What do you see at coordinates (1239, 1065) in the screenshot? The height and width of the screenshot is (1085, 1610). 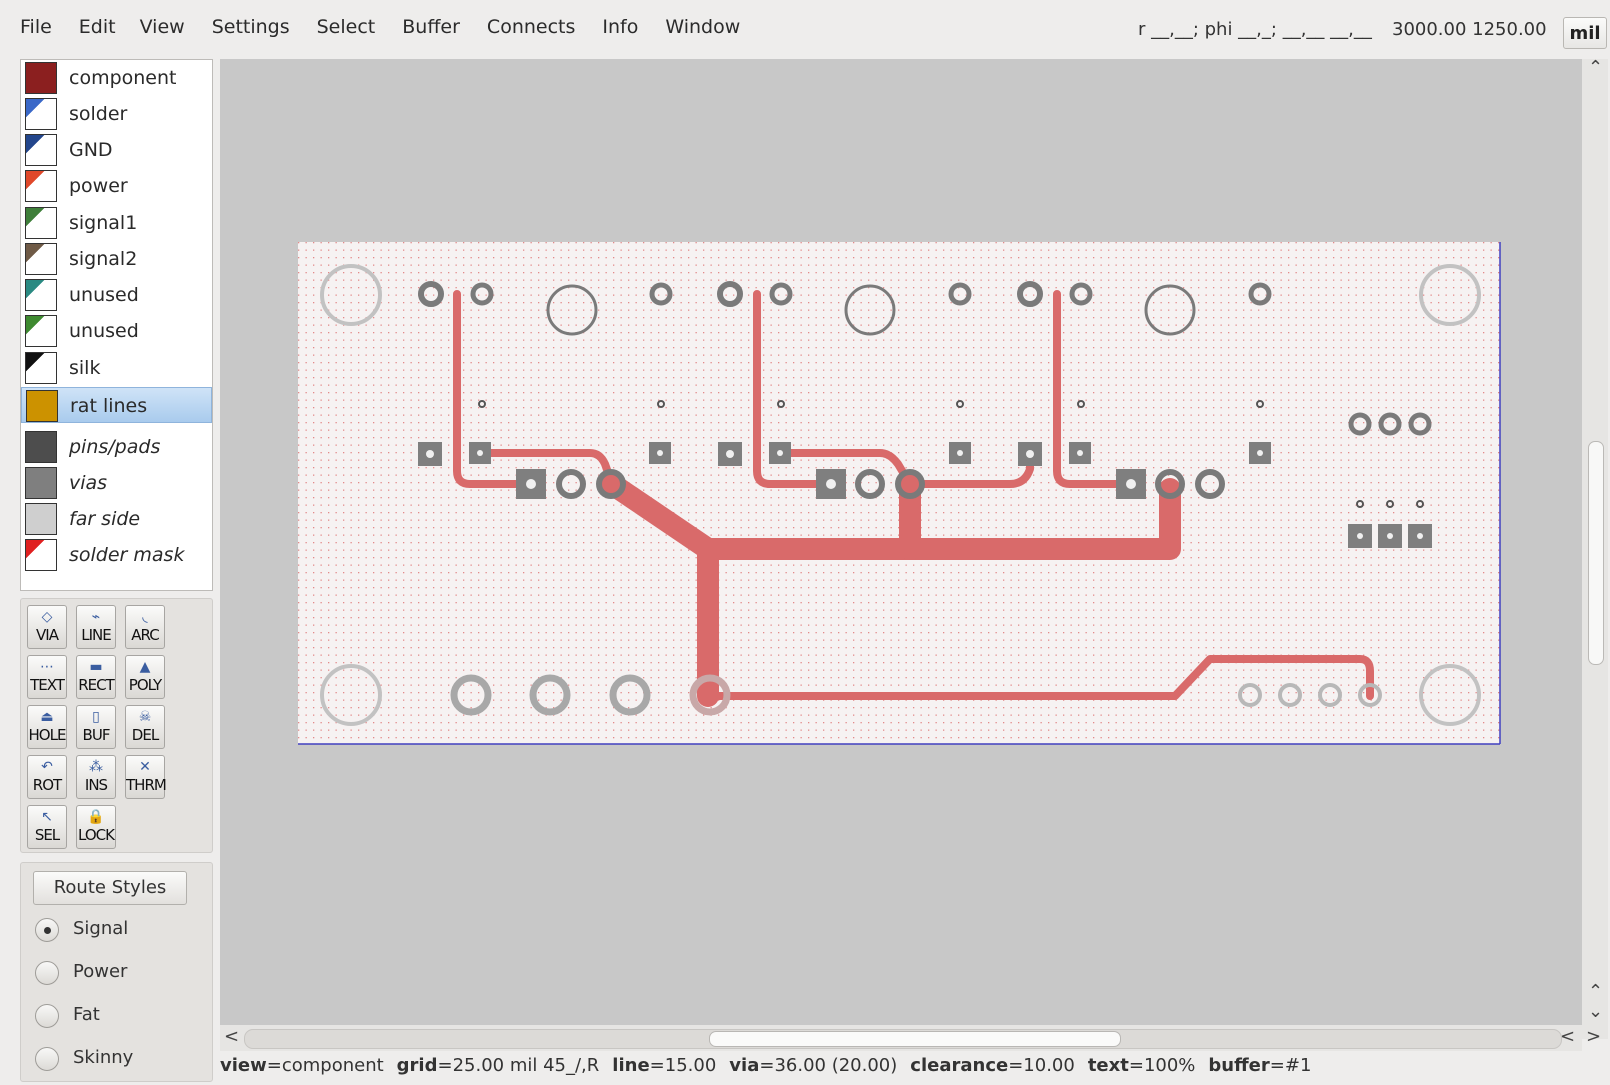 I see `status-key: buffer` at bounding box center [1239, 1065].